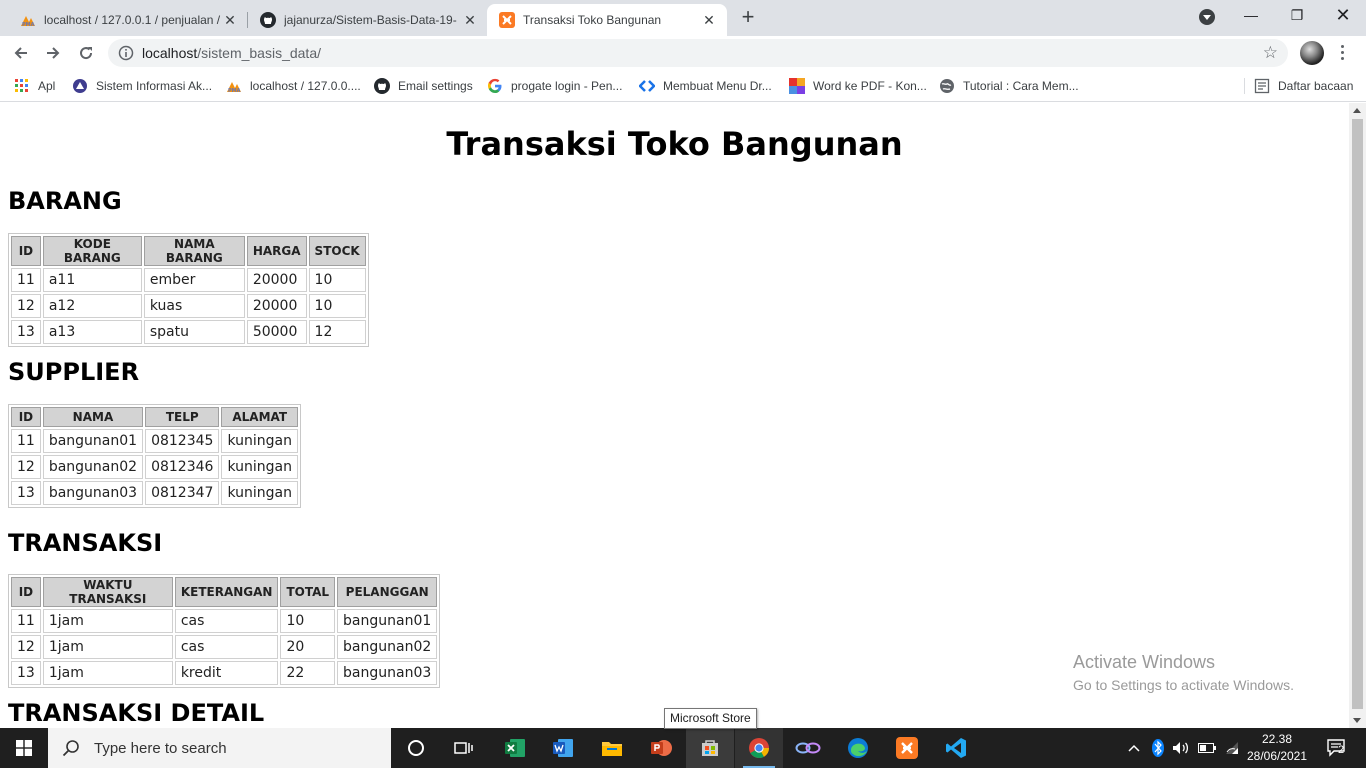  What do you see at coordinates (748, 18) in the screenshot?
I see `new-tab-button: +` at bounding box center [748, 18].